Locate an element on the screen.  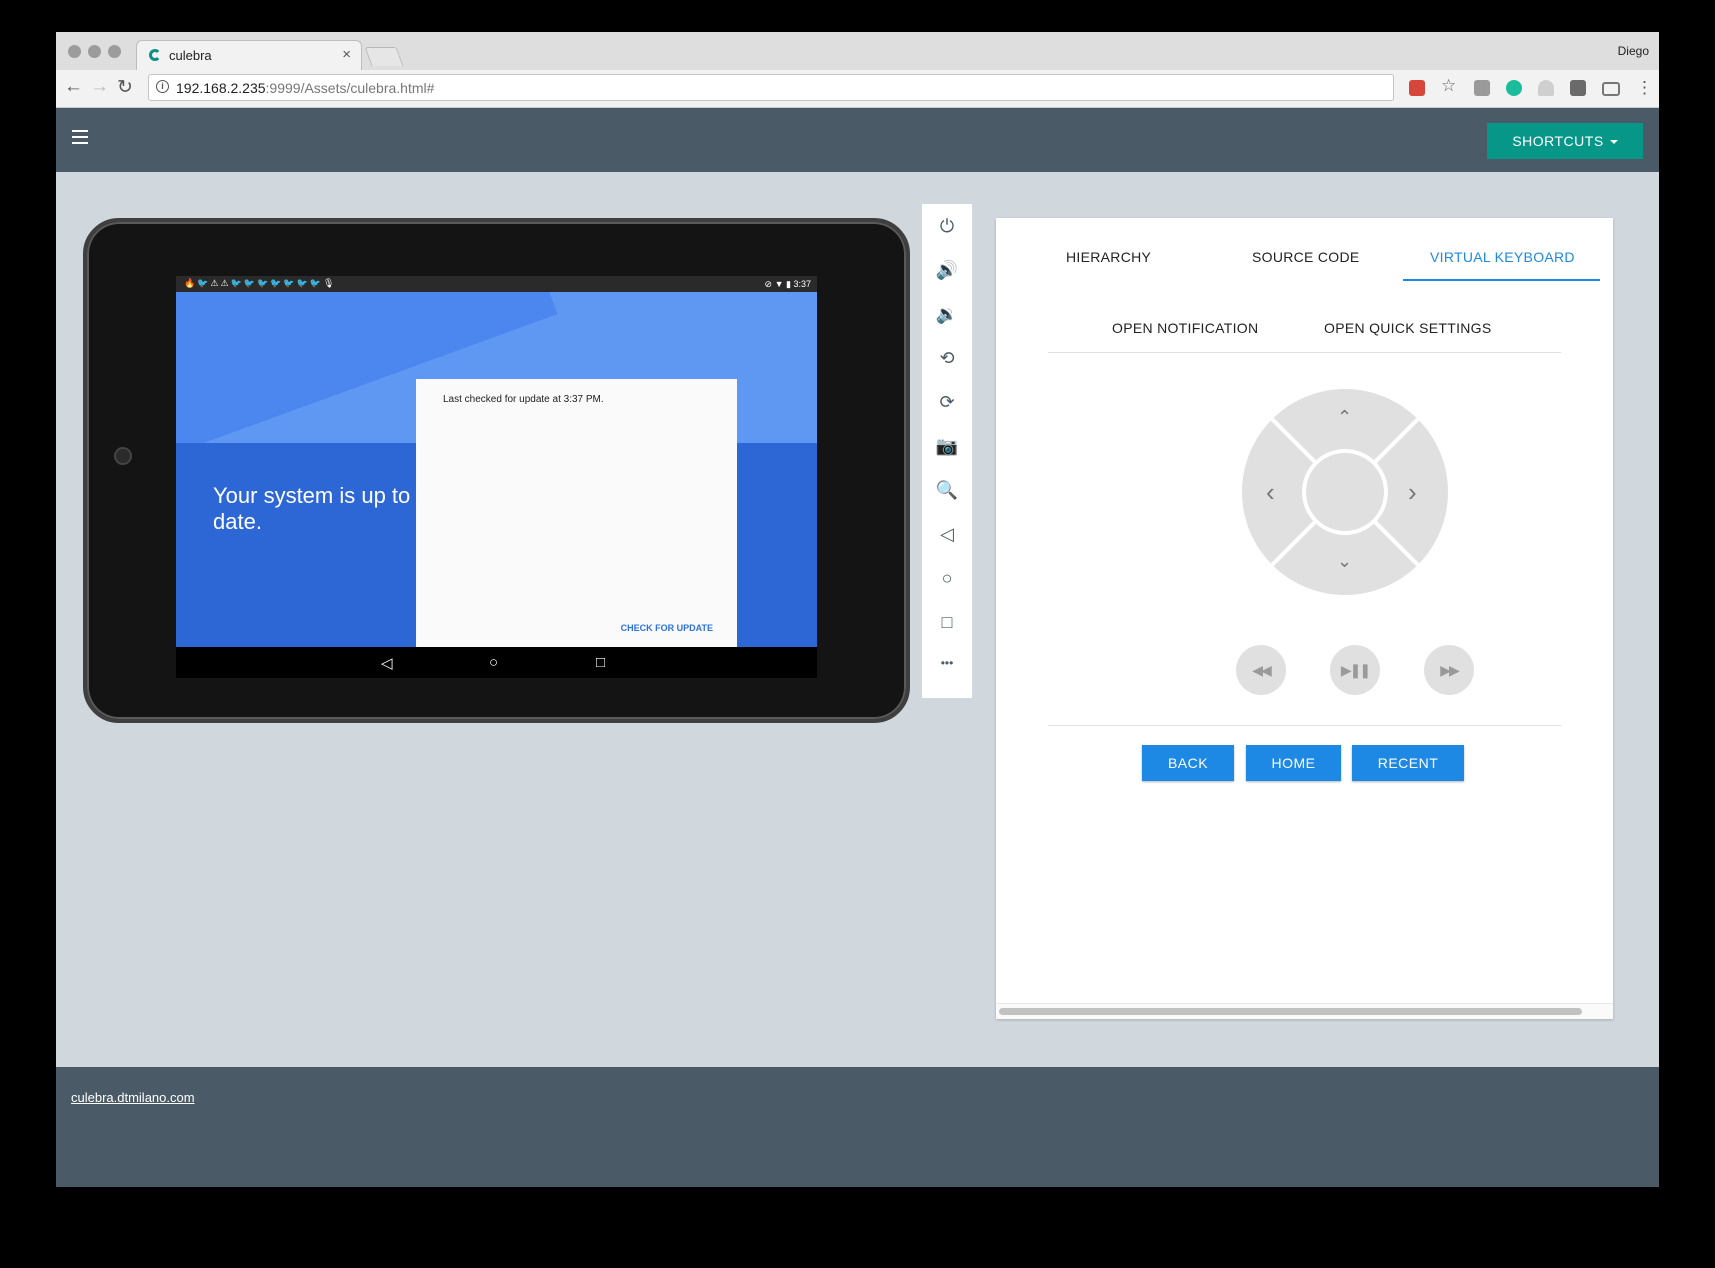
tab-virtual-keyboard: VIRTUAL KEYBOARD is located at coordinates (1502, 257).